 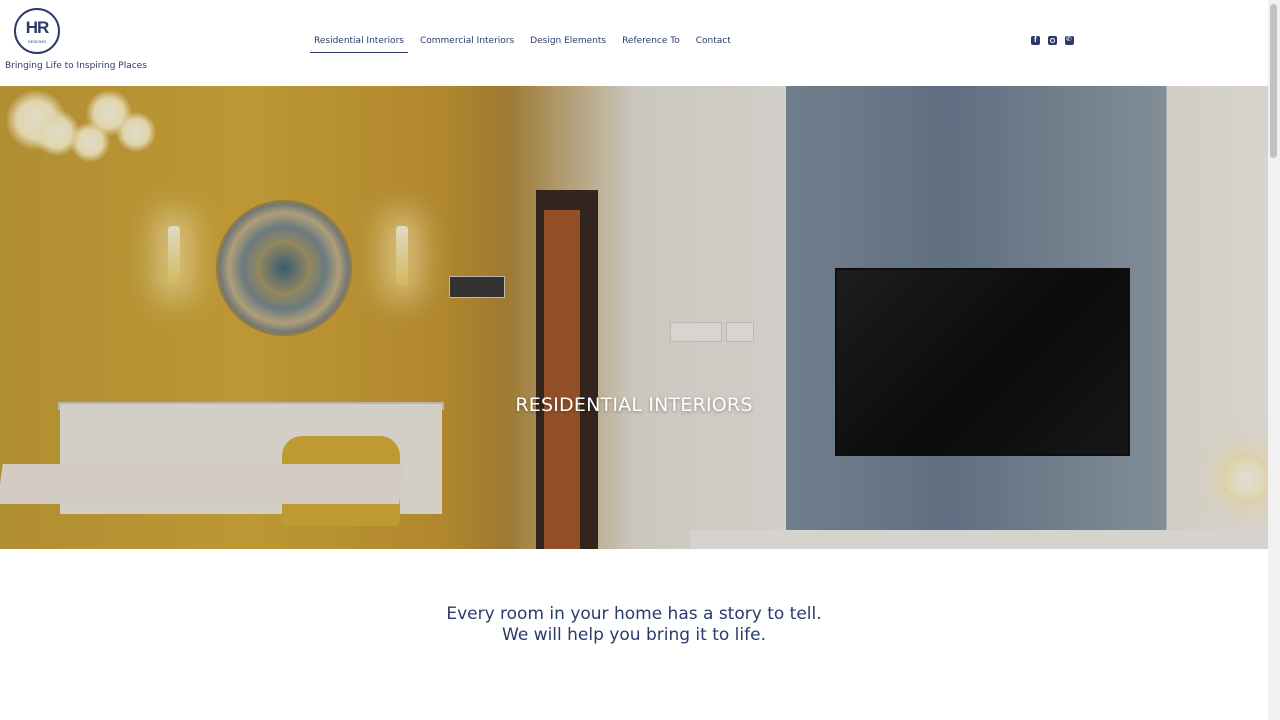 I want to click on nav-reference-to: Reference To, so click(x=651, y=43).